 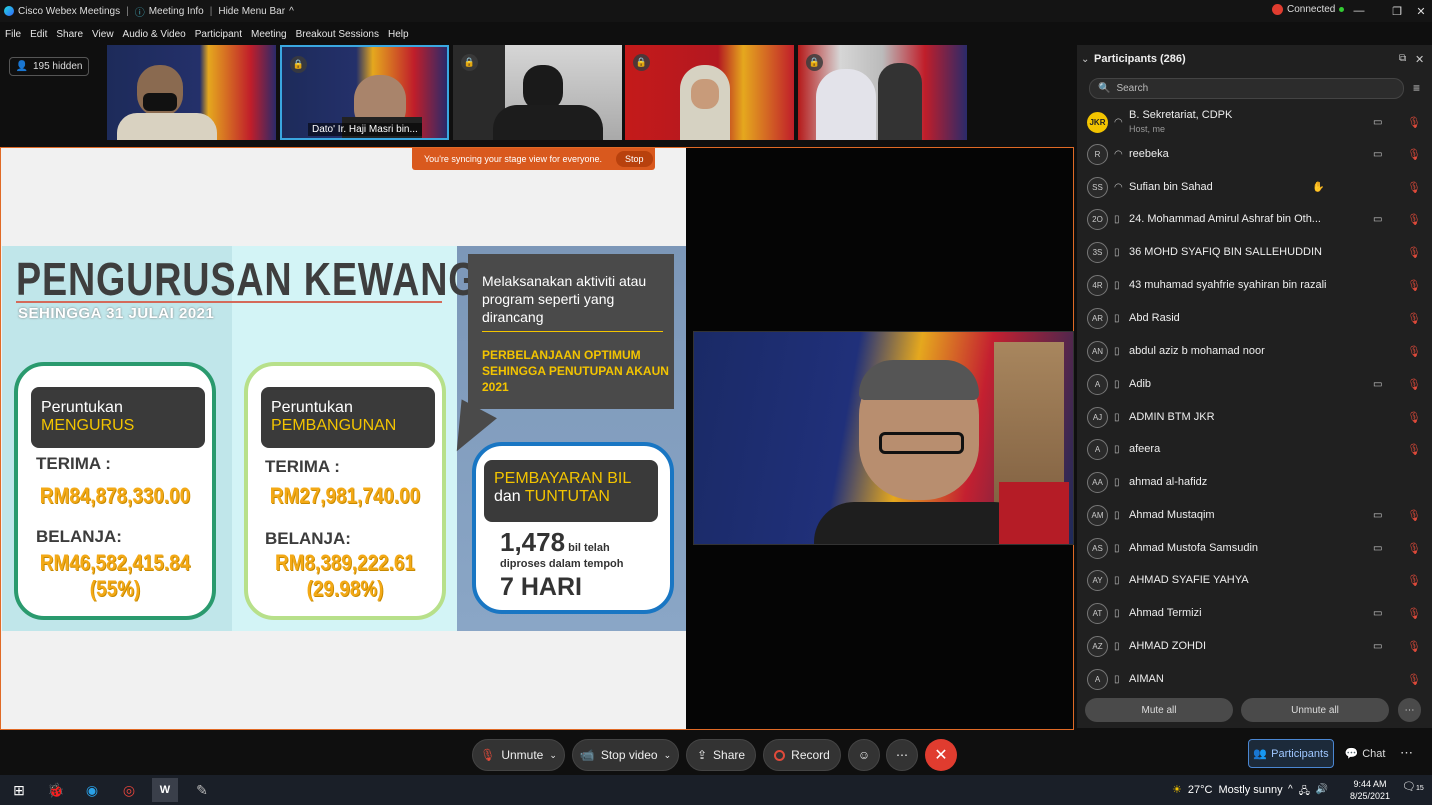 What do you see at coordinates (1300, 753) in the screenshot?
I see `participants-tab-label: Participants` at bounding box center [1300, 753].